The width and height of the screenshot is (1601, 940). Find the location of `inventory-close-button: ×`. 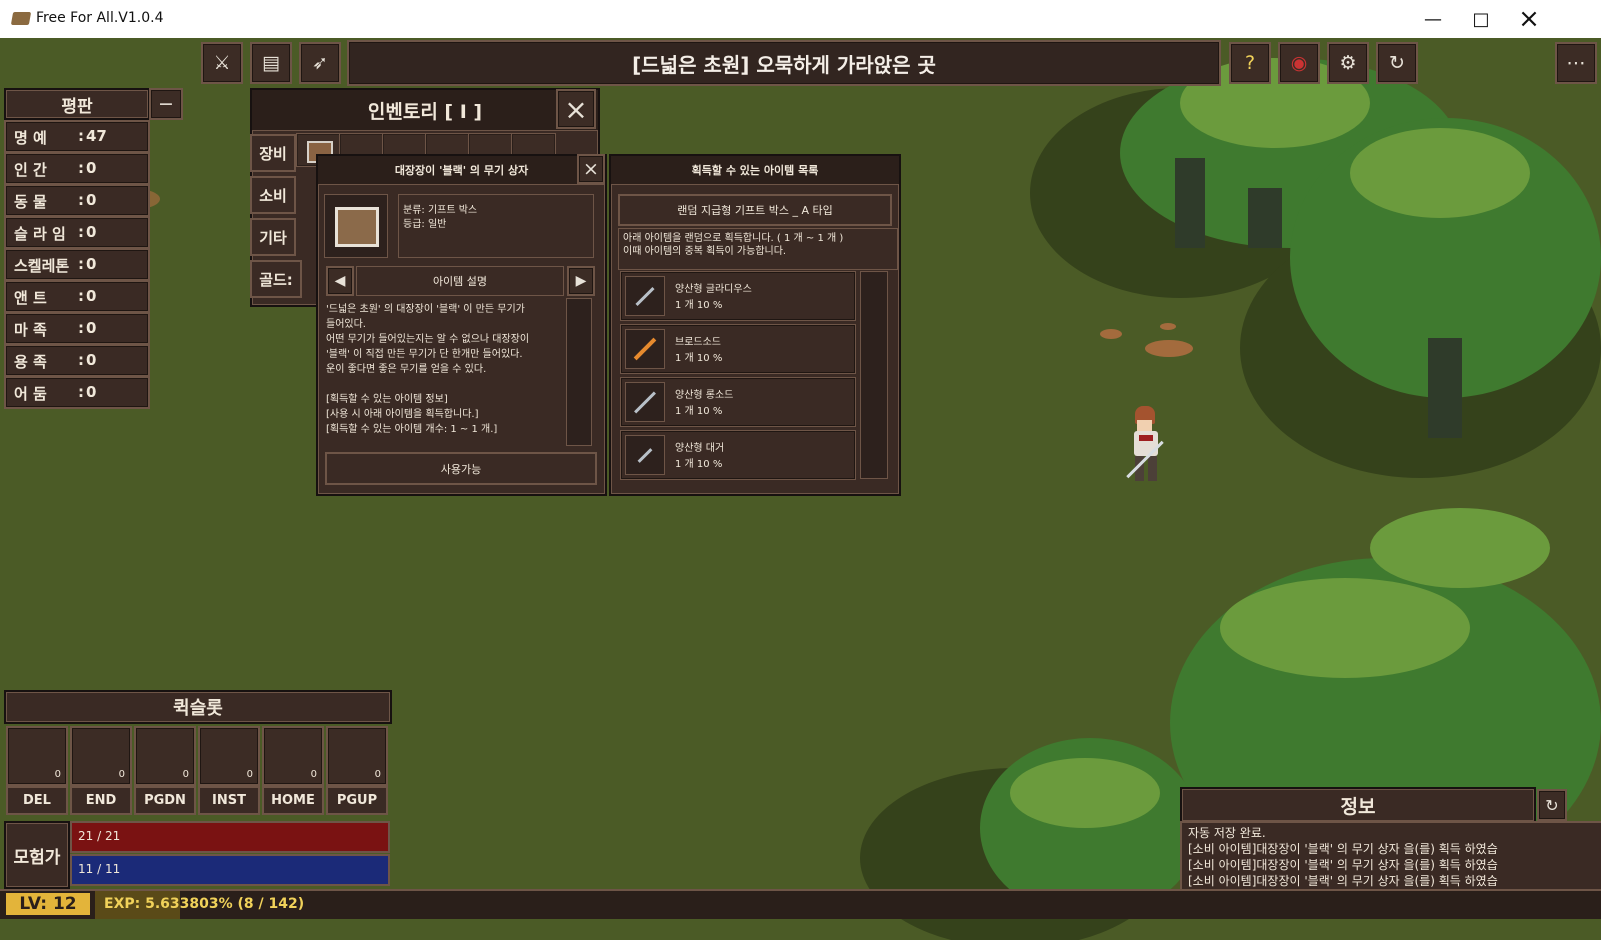

inventory-close-button: × is located at coordinates (576, 109).